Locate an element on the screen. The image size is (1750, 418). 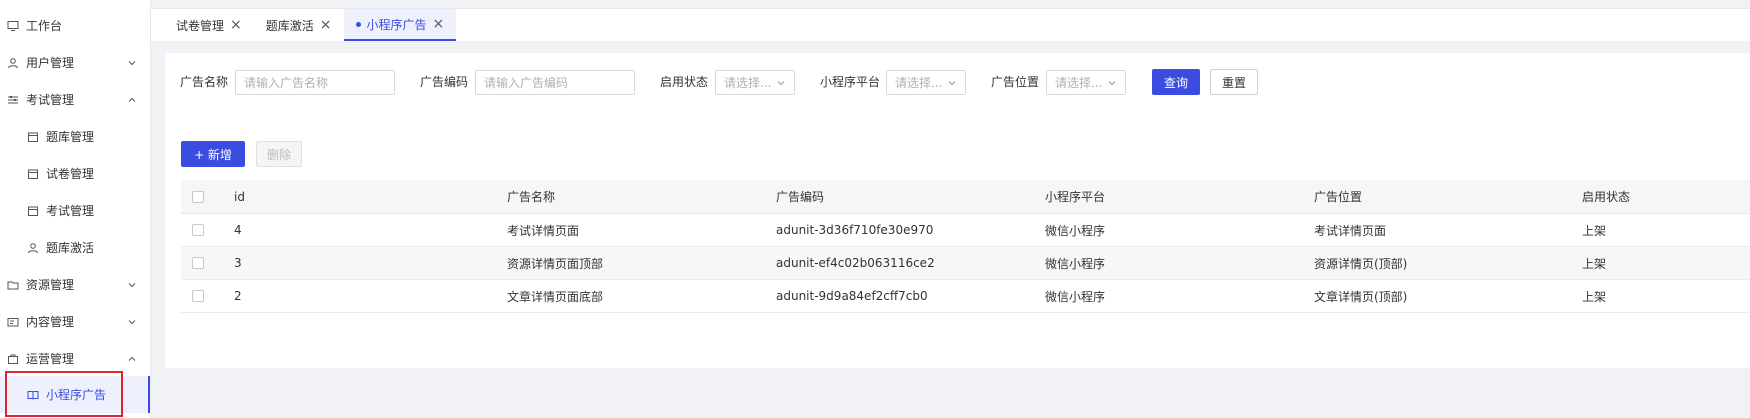
select-all-checkbox is located at coordinates (198, 196).